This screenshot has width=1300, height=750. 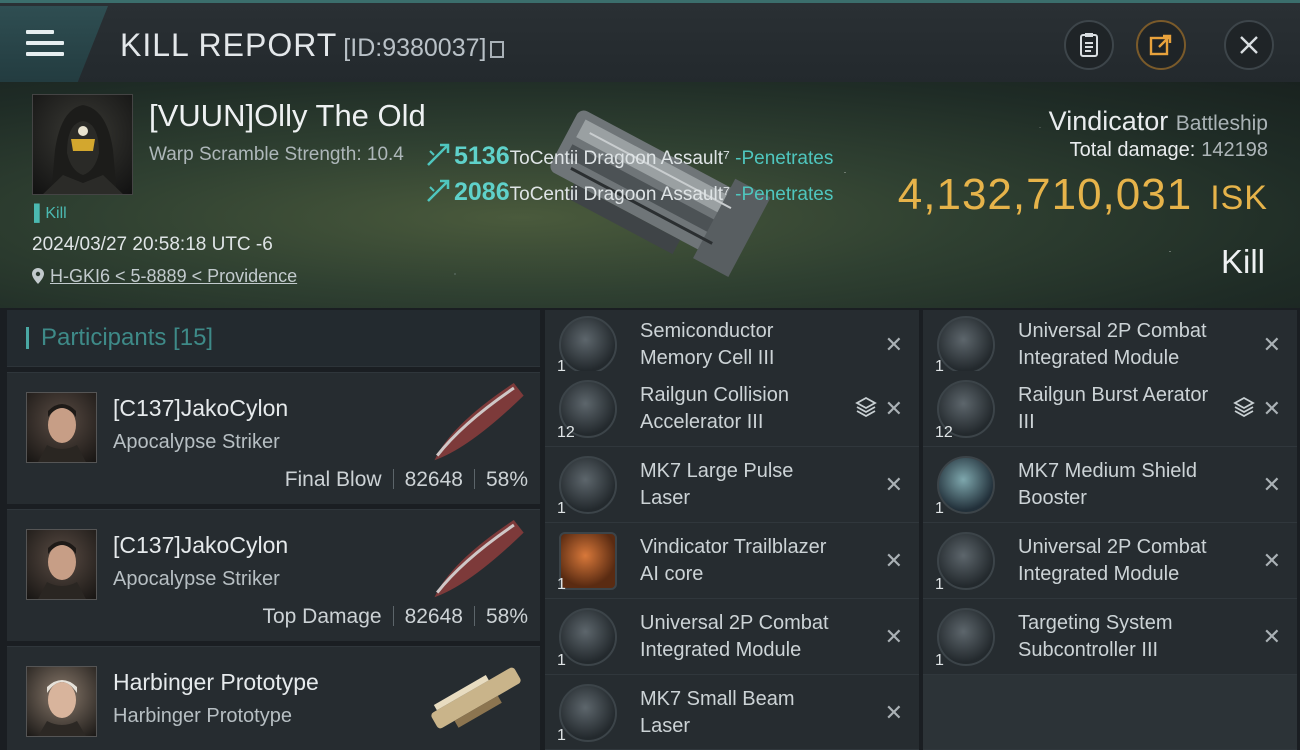 I want to click on page-title: KILL REPORT [ID:9380037], so click(x=312, y=45).